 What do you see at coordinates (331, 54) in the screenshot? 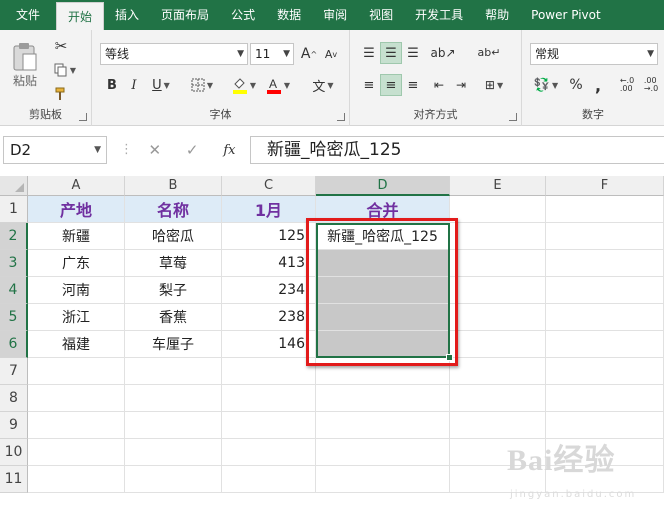
I see `shrink-font-button: Av` at bounding box center [331, 54].